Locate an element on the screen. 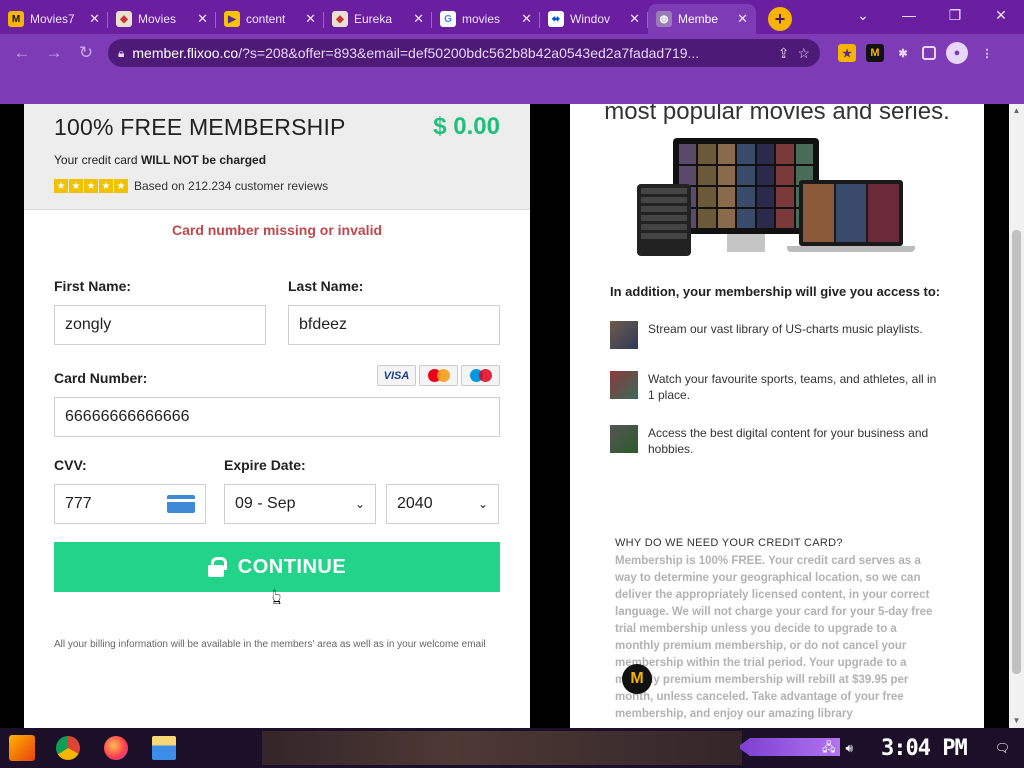 The image size is (1024, 768). last-name-field: bfdeez is located at coordinates (394, 325).